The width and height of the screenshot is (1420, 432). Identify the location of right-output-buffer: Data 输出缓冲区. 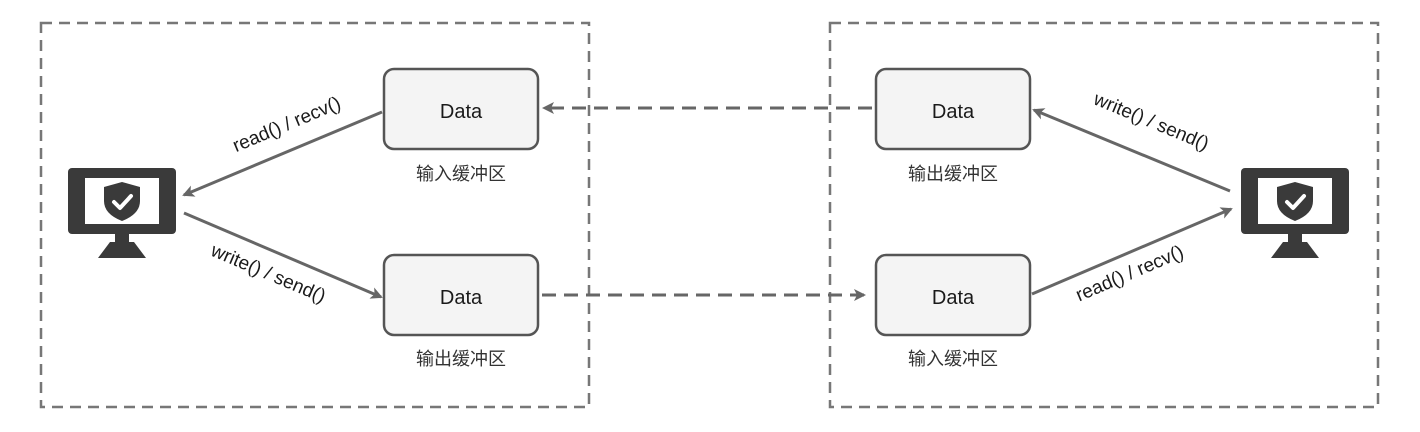
(953, 126).